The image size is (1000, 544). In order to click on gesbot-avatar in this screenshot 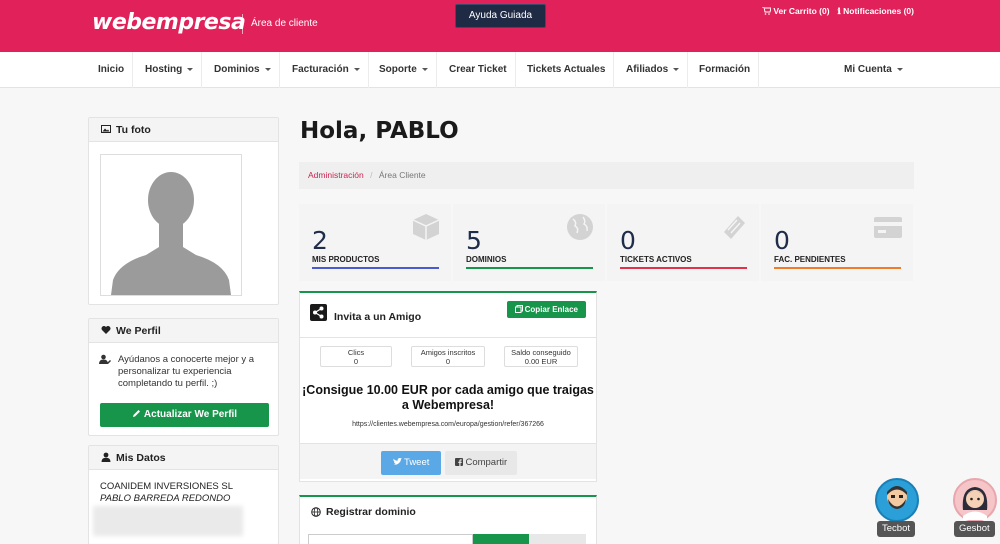, I will do `click(975, 500)`.